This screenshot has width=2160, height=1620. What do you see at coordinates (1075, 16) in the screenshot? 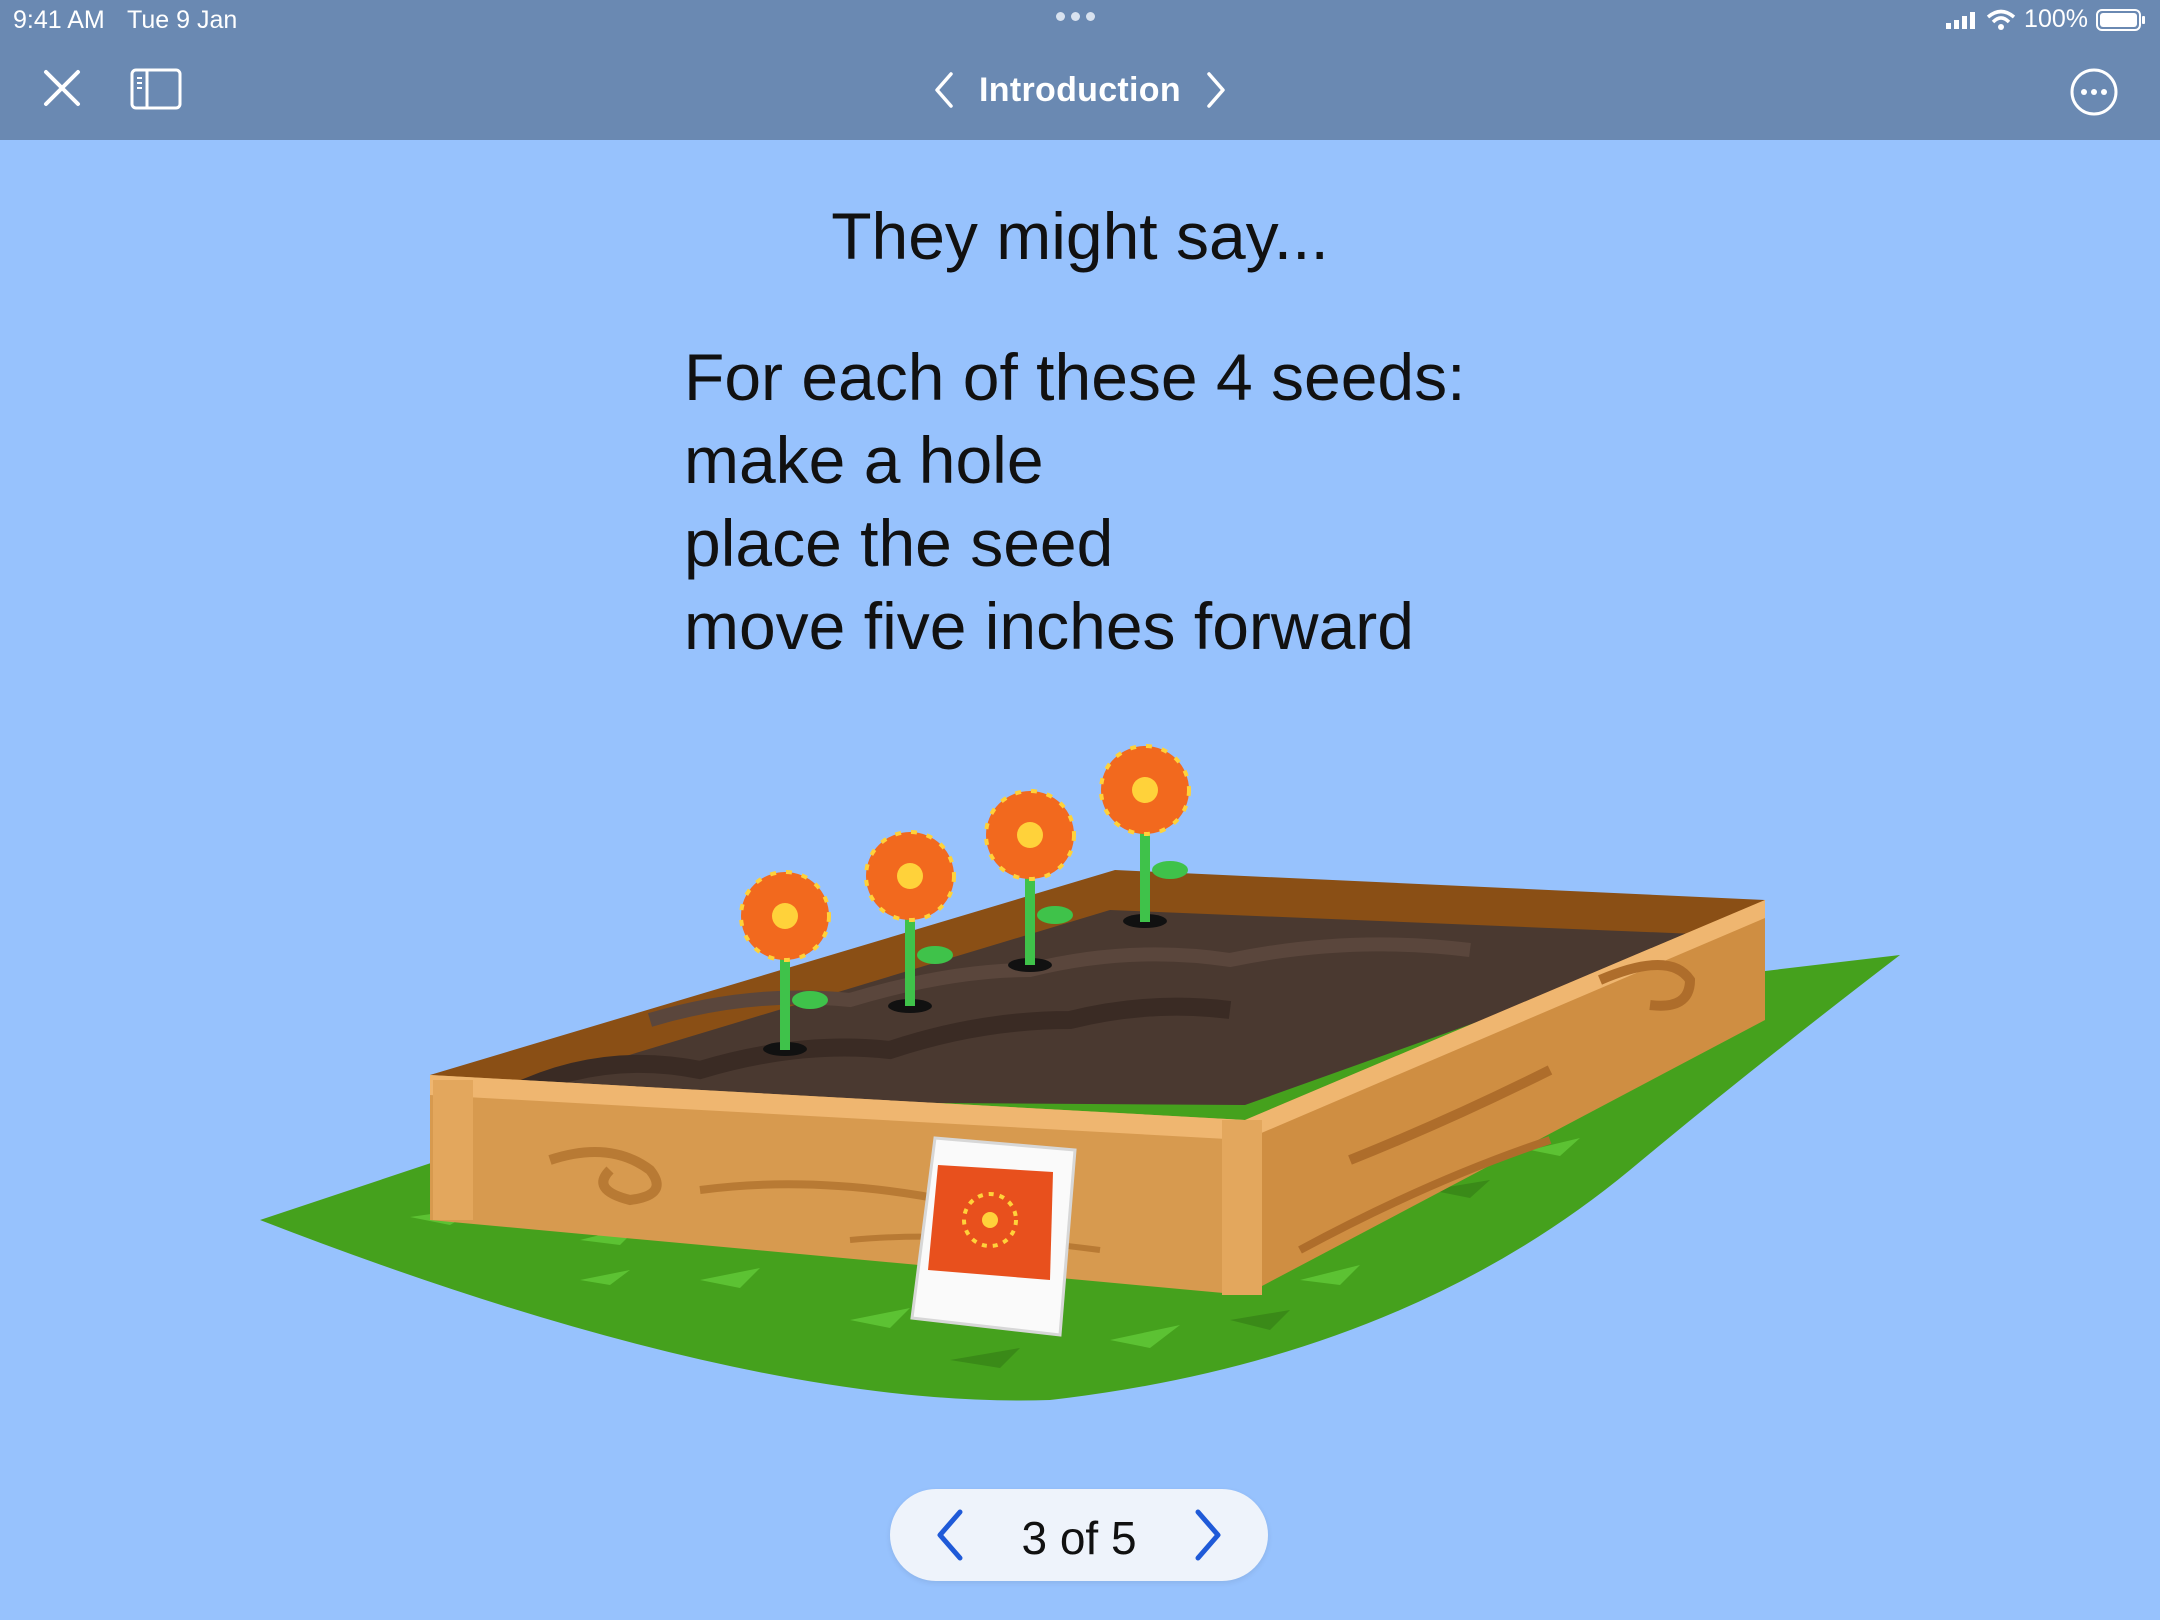
I see `multitasking-dots-icon` at bounding box center [1075, 16].